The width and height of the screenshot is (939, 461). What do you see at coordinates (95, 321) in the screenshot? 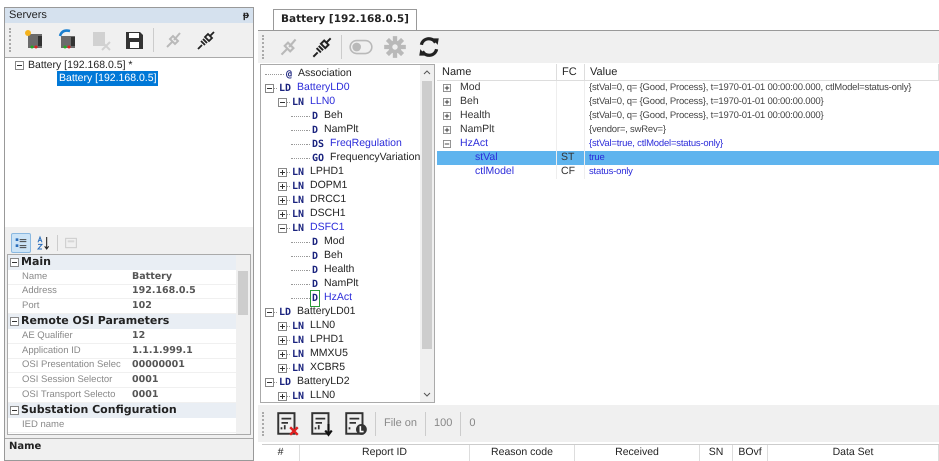
I see `category-label: Remote OSI Parameters` at bounding box center [95, 321].